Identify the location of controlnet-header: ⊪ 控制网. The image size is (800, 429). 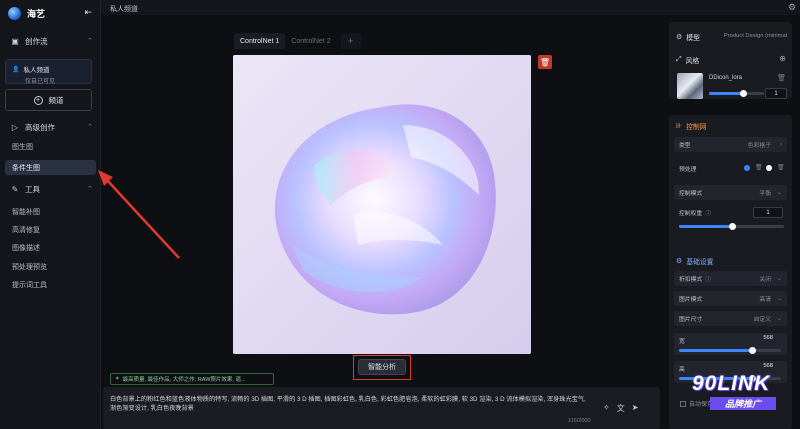
(691, 126).